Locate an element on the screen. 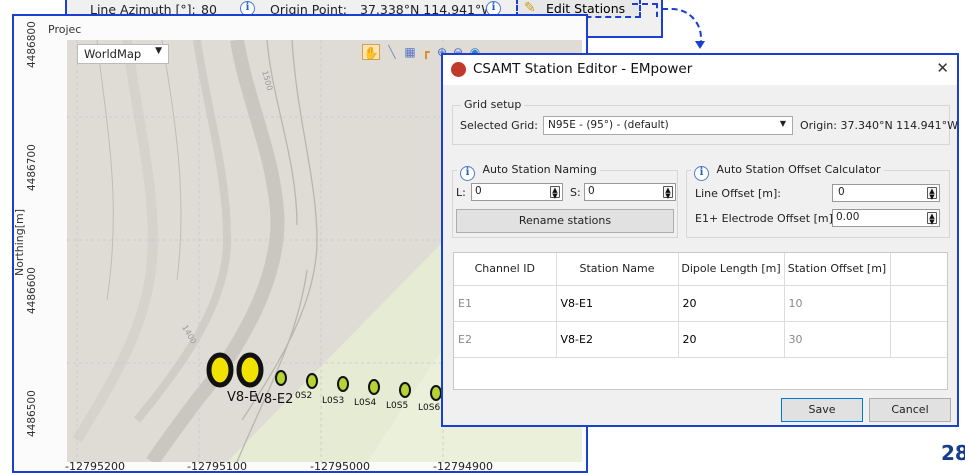 This screenshot has width=965, height=473. station-label: L0S3 is located at coordinates (333, 401).